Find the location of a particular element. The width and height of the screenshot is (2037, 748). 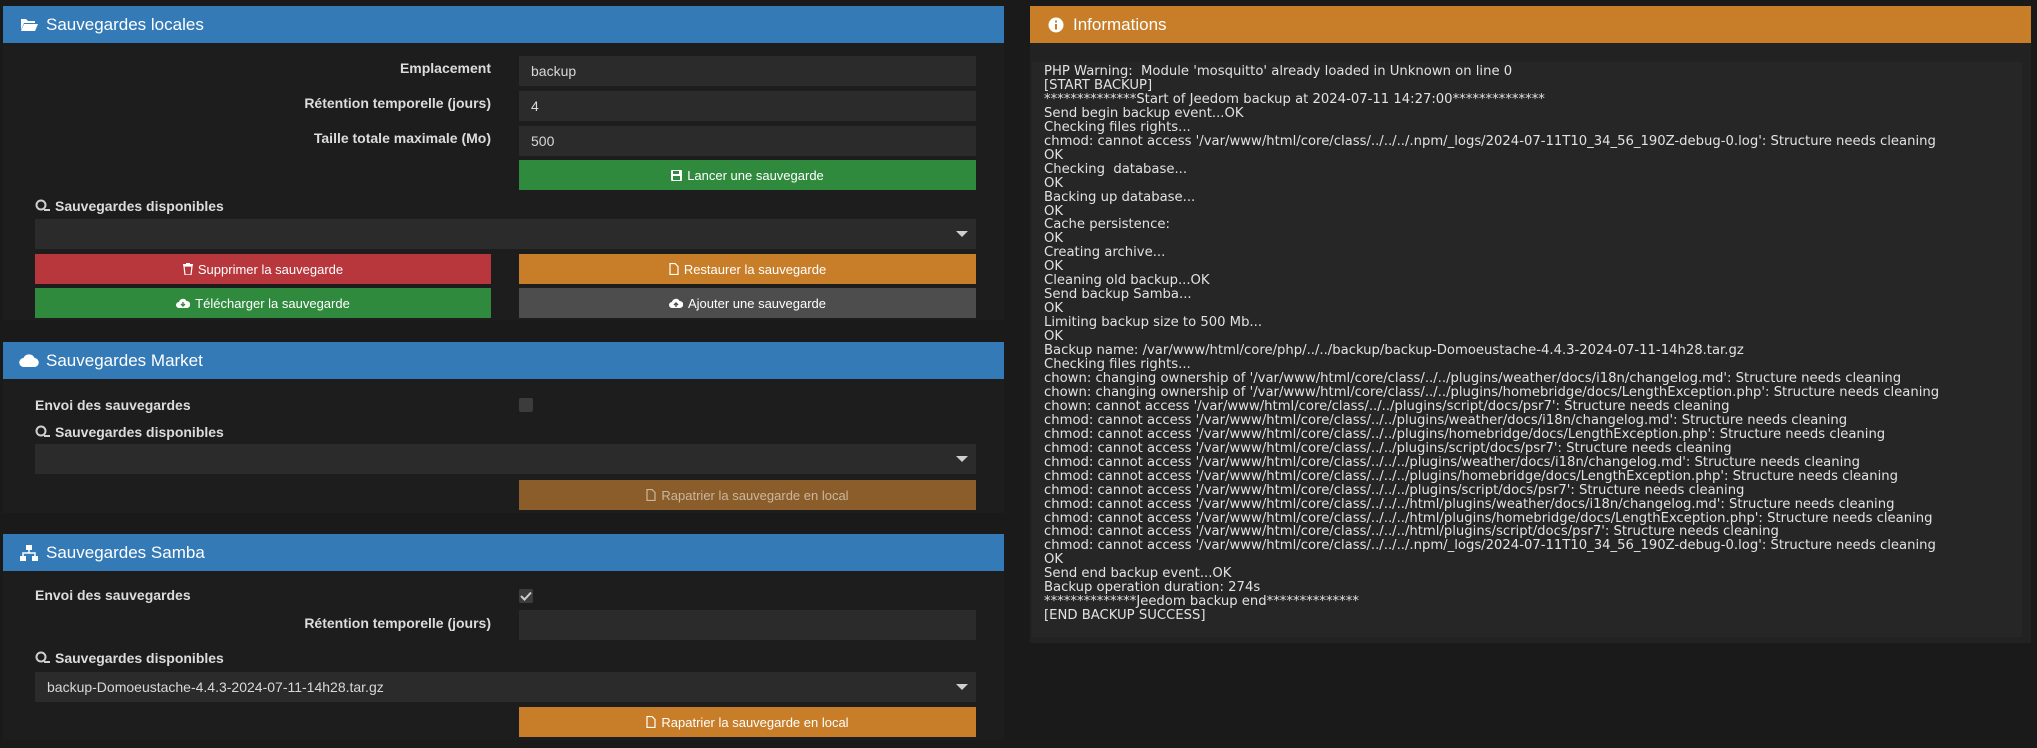

market-send-label: Envoi des sauvegardes is located at coordinates (113, 405).